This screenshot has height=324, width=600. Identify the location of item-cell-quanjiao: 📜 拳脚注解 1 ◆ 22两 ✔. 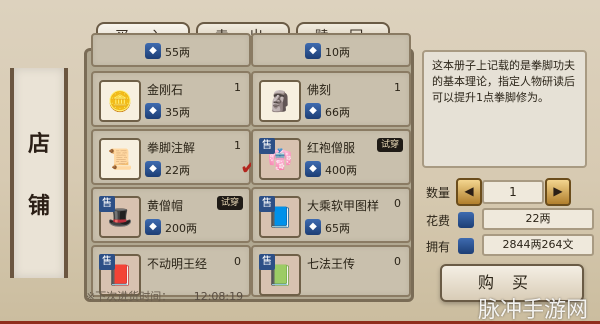
(174, 157).